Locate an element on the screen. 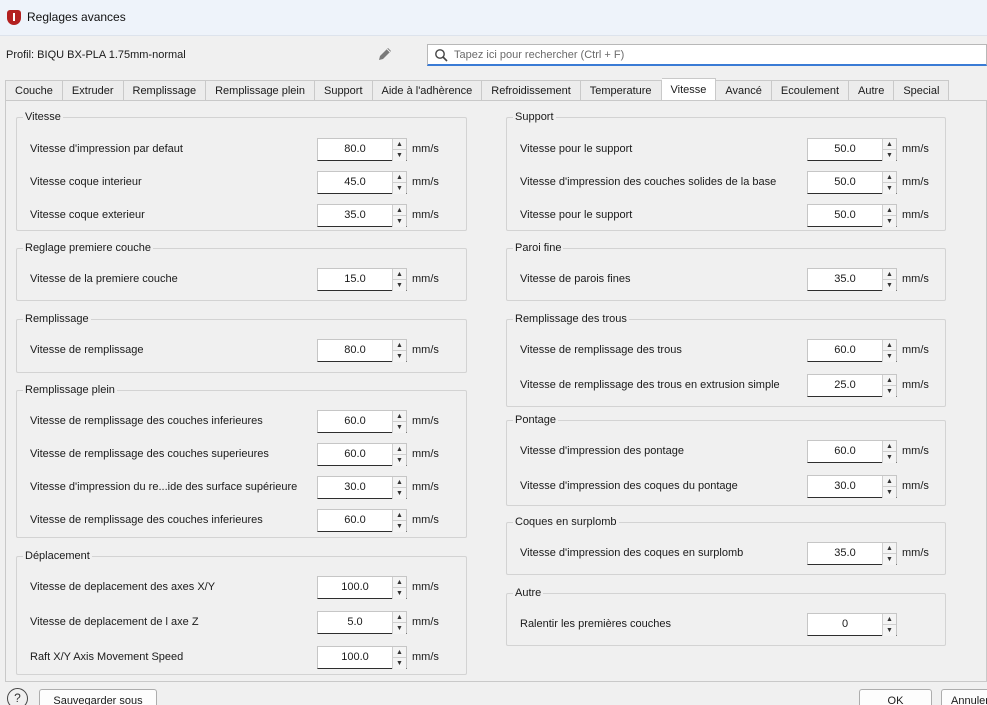 This screenshot has height=705, width=987. cancel-button: Annuler is located at coordinates (964, 697).